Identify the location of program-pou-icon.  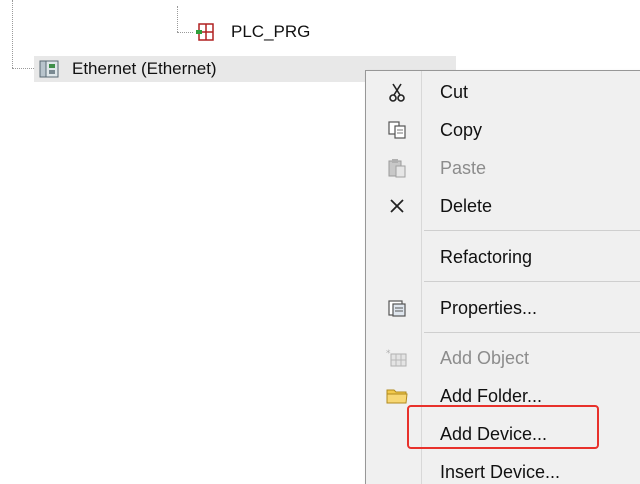
(206, 32).